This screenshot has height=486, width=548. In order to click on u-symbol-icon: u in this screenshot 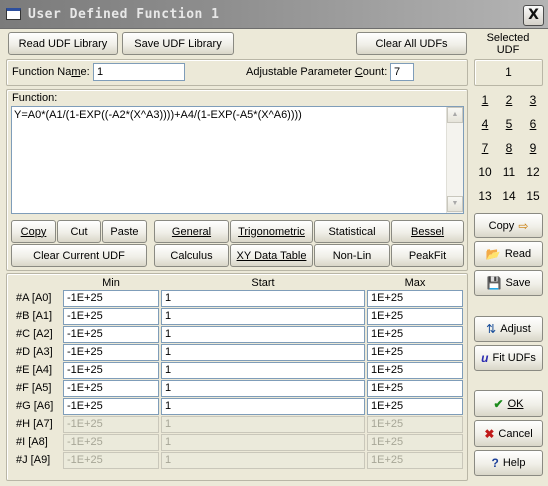, I will do `click(485, 358)`.